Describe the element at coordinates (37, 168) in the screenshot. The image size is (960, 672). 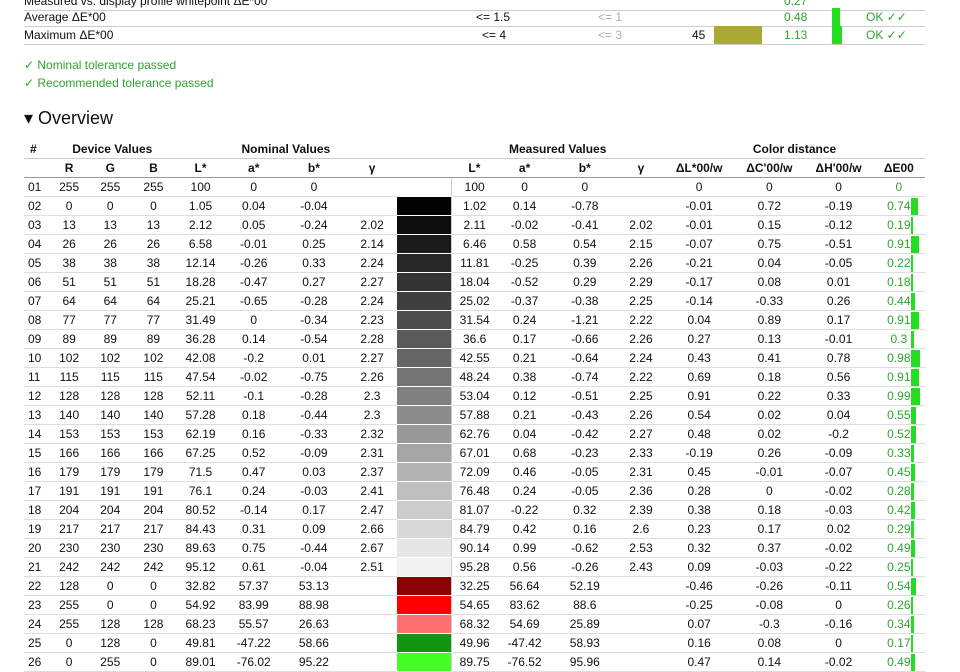
I see `col-header-blank` at that location.